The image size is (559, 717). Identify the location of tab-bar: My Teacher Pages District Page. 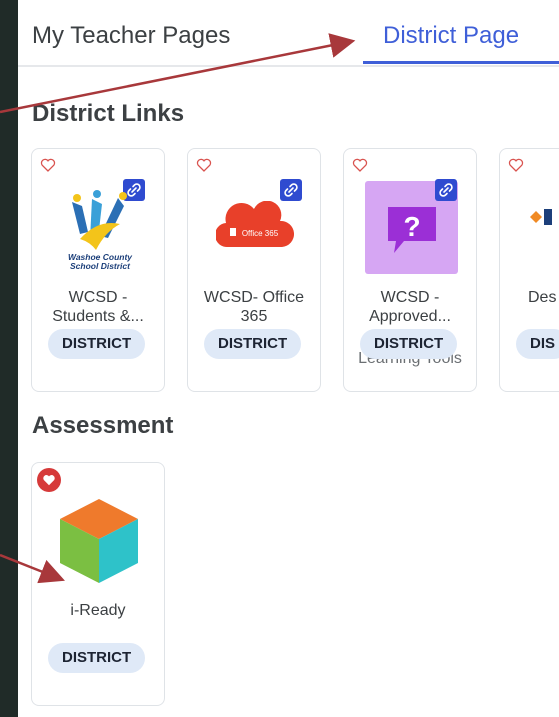
(288, 33).